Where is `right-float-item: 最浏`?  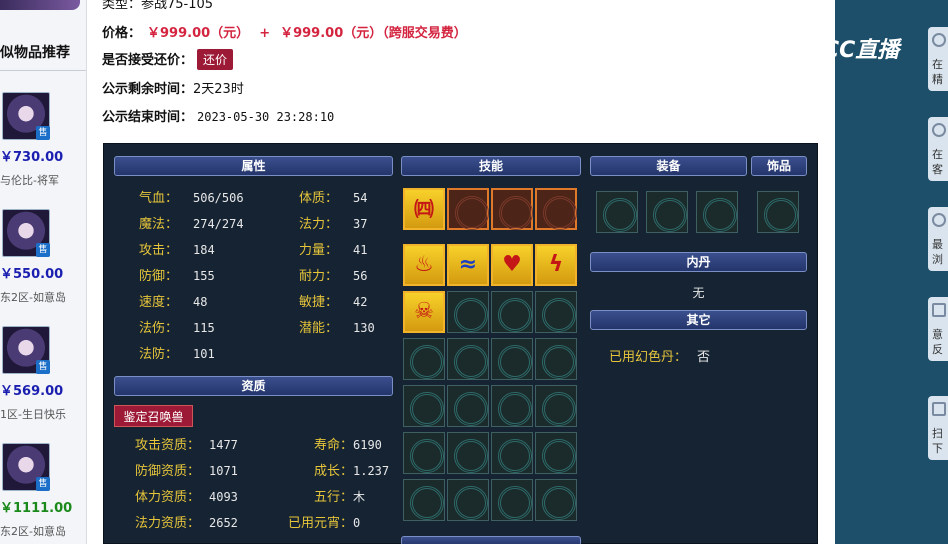 right-float-item: 最浏 is located at coordinates (938, 239).